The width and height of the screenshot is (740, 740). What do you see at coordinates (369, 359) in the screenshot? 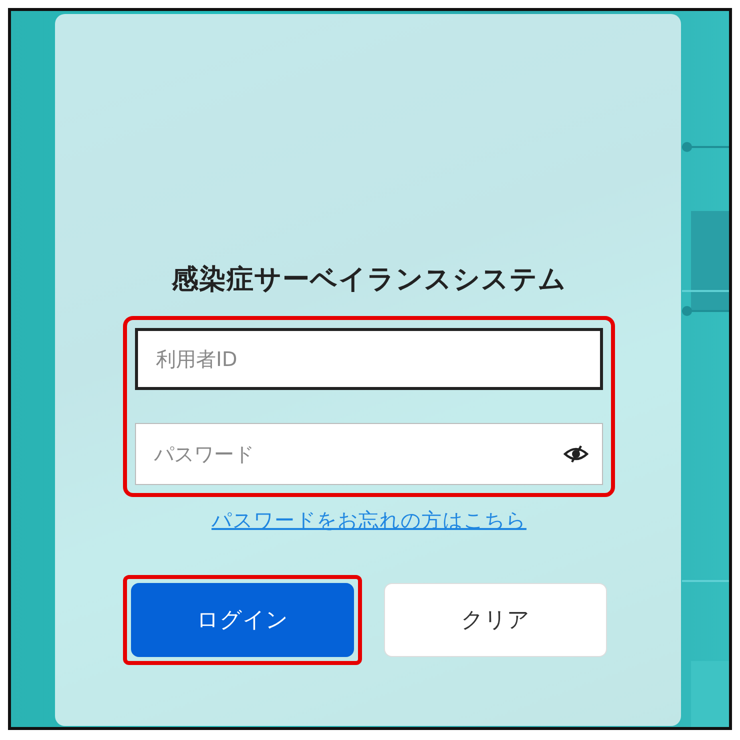
I see `user-id-field: 利用者ID` at bounding box center [369, 359].